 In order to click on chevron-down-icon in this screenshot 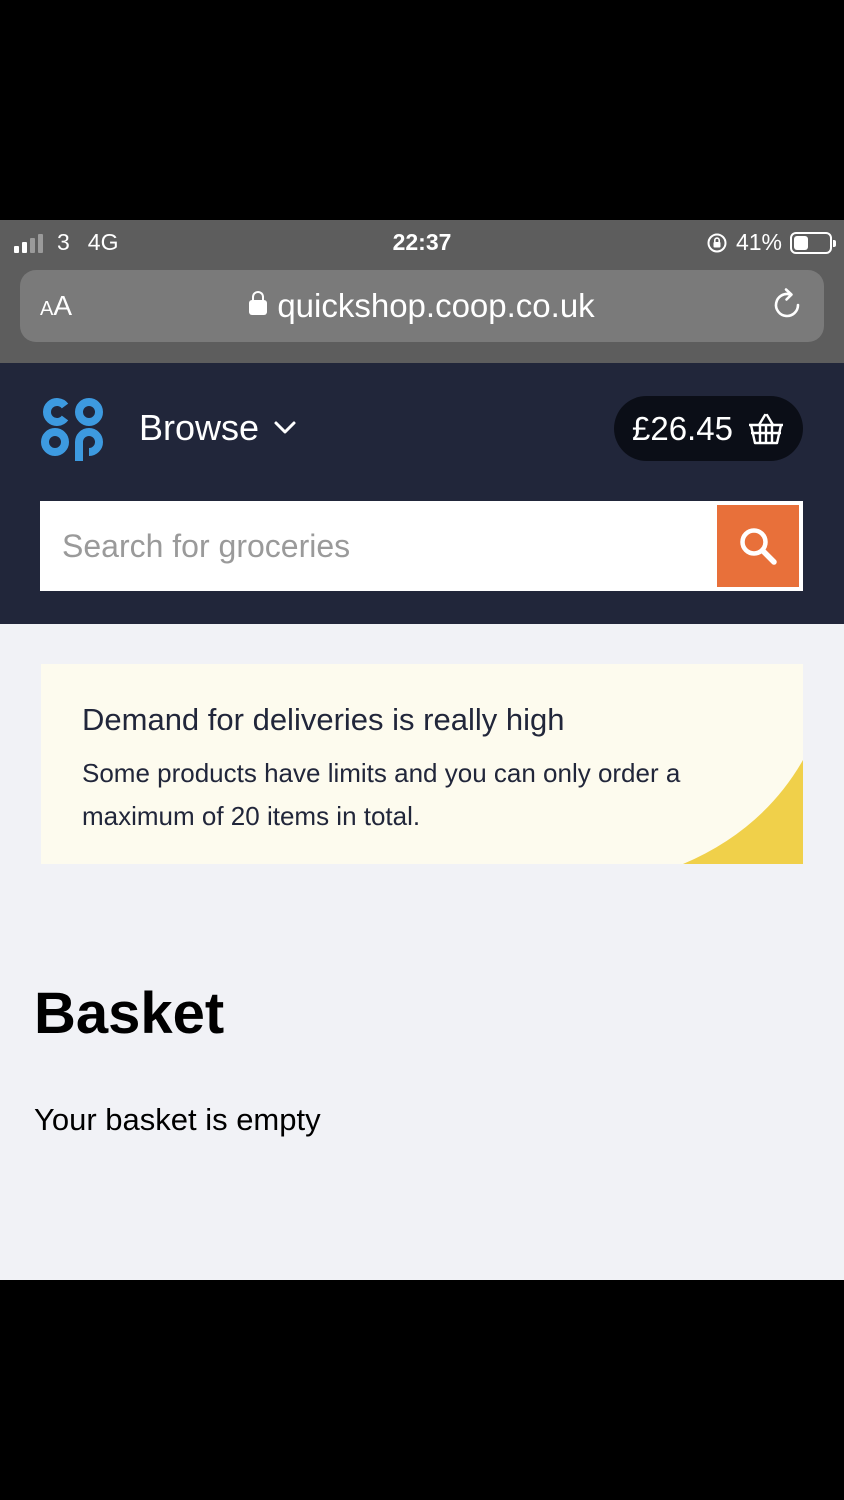, I will do `click(285, 427)`.